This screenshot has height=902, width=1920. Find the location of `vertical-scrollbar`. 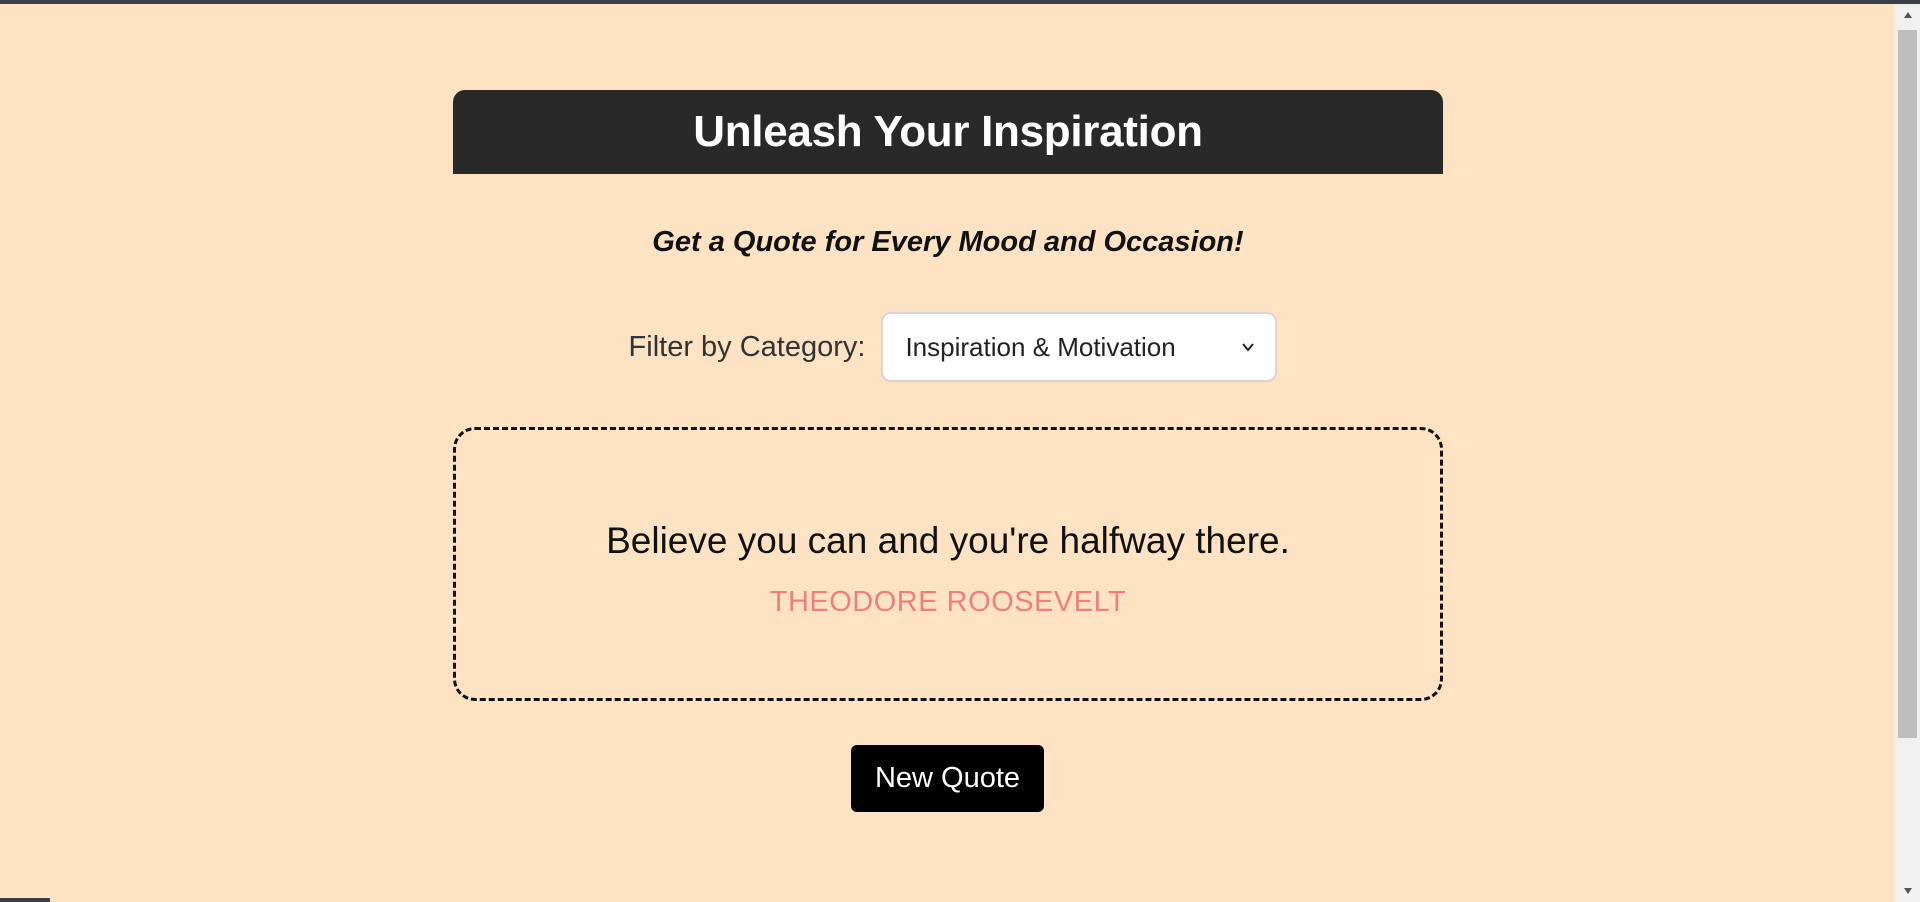

vertical-scrollbar is located at coordinates (1907, 453).